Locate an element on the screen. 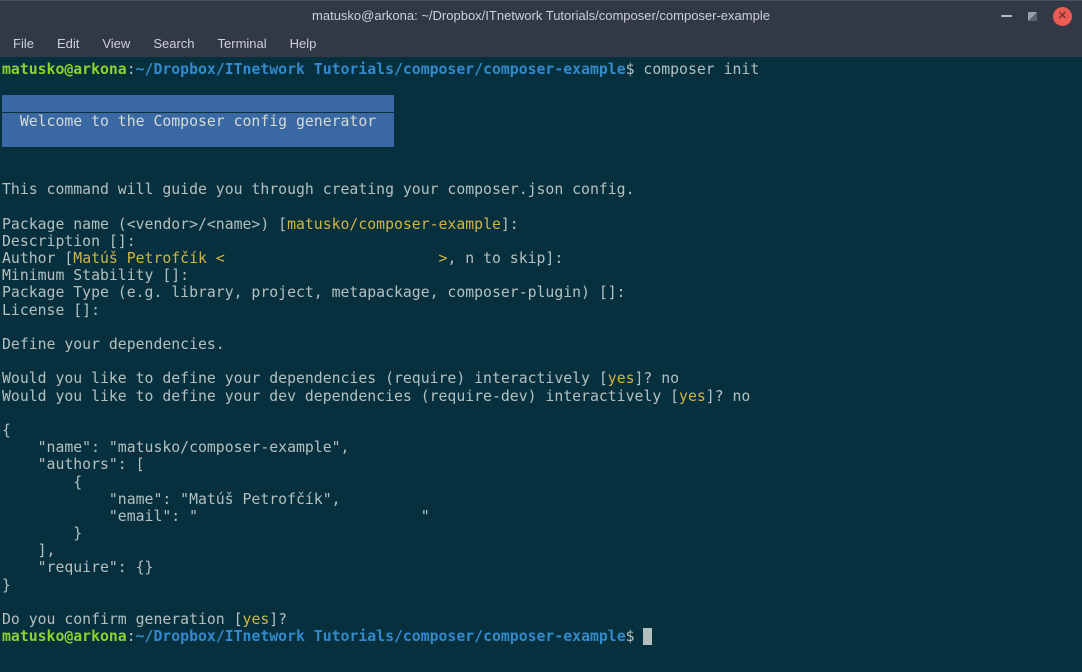  terminal-text-segment: ], is located at coordinates (29, 551).